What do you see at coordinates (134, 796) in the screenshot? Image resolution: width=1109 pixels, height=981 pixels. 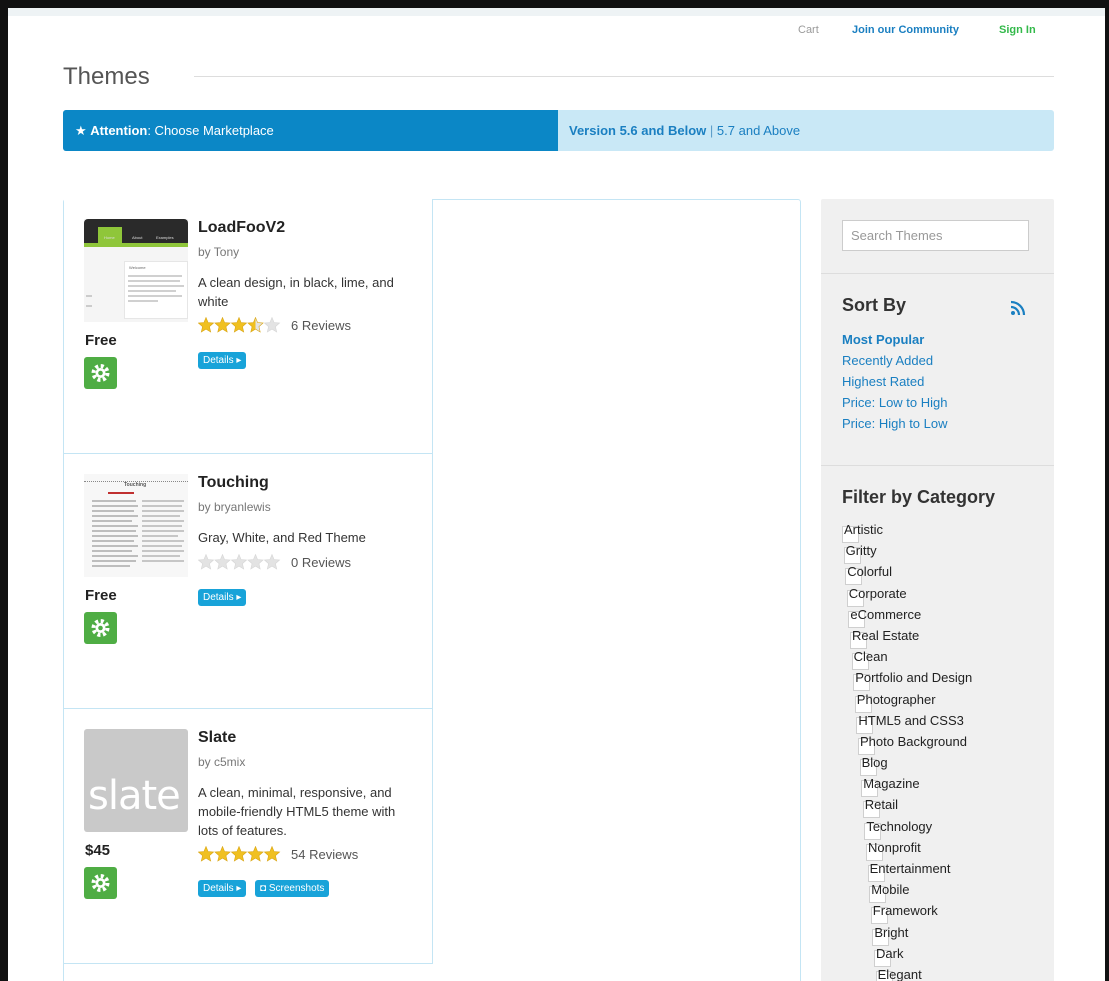 I see `thumb-caption: slate` at bounding box center [134, 796].